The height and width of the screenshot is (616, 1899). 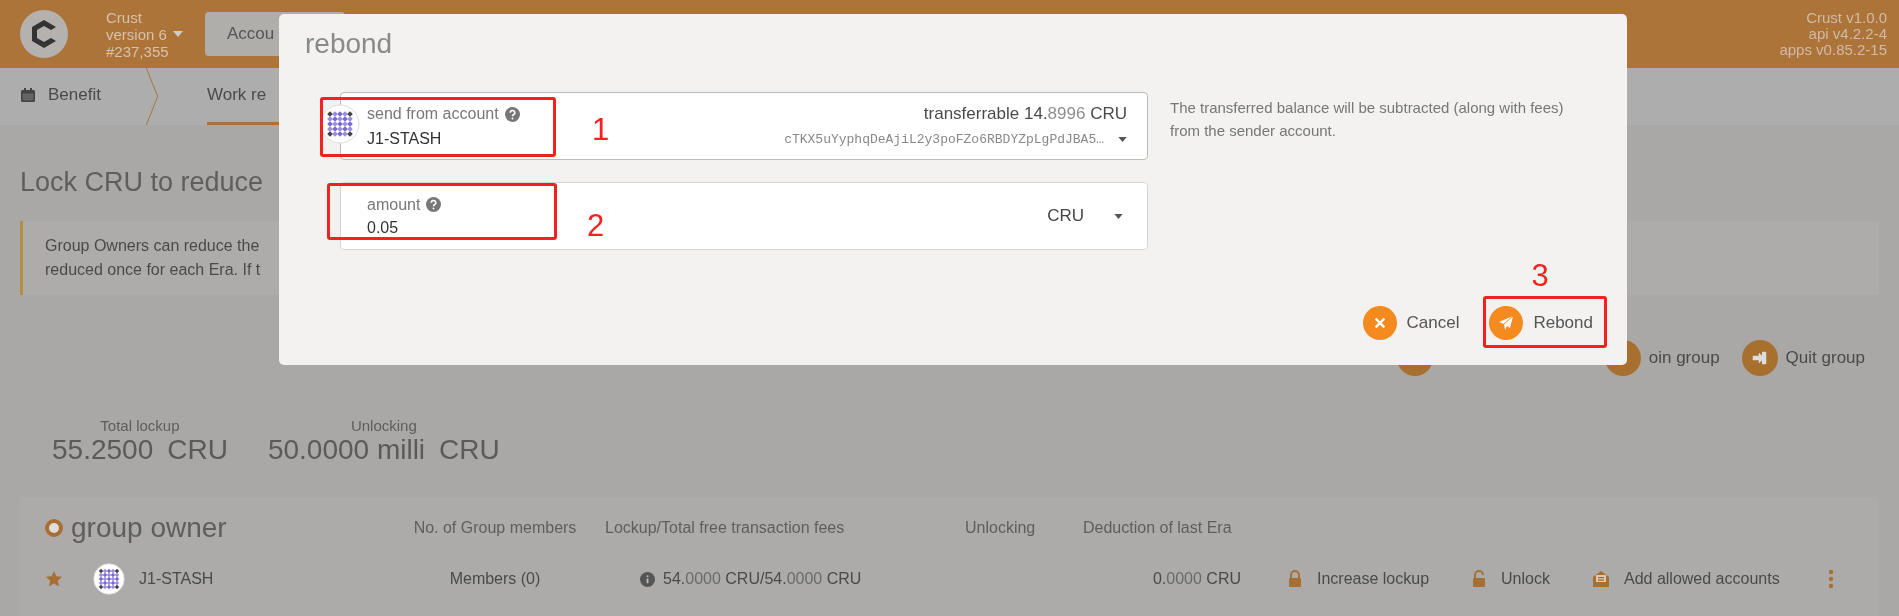 What do you see at coordinates (44, 34) in the screenshot?
I see `logo-icon` at bounding box center [44, 34].